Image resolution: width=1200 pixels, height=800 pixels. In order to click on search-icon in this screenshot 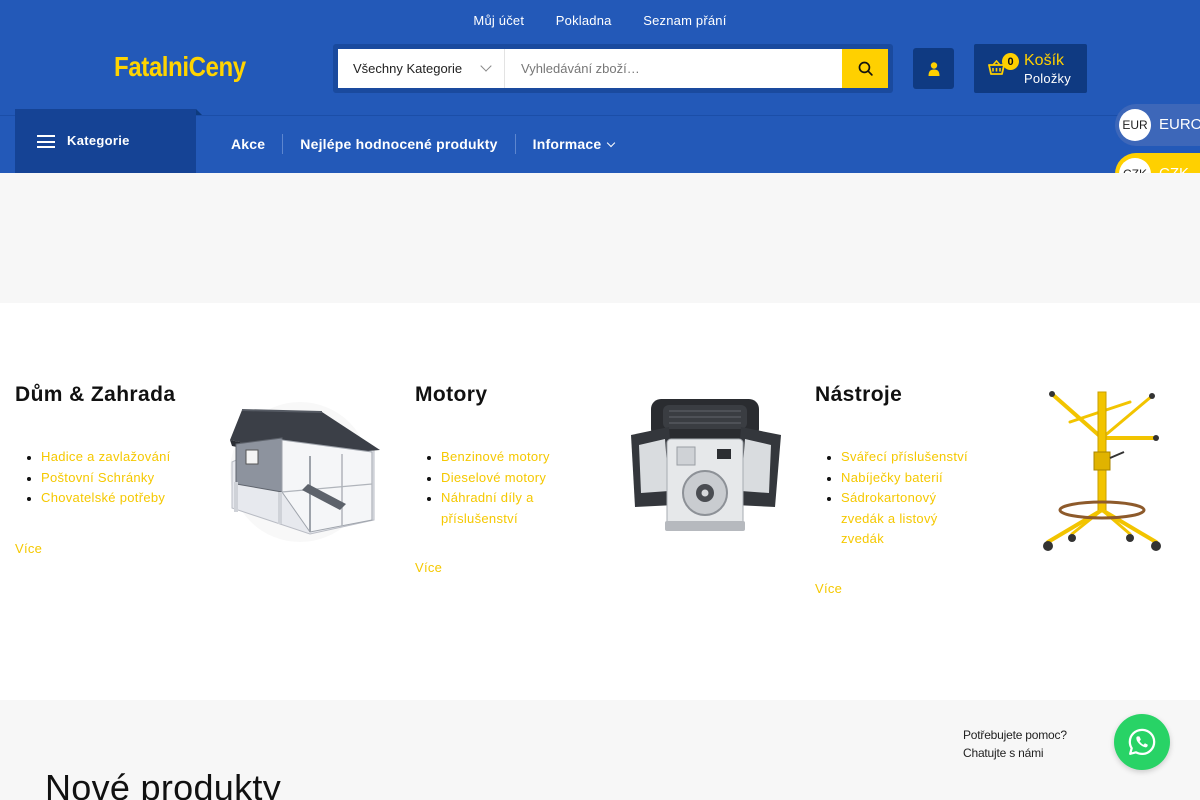, I will do `click(865, 68)`.